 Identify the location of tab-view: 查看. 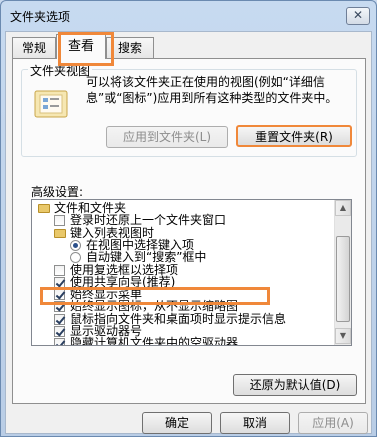
(81, 46).